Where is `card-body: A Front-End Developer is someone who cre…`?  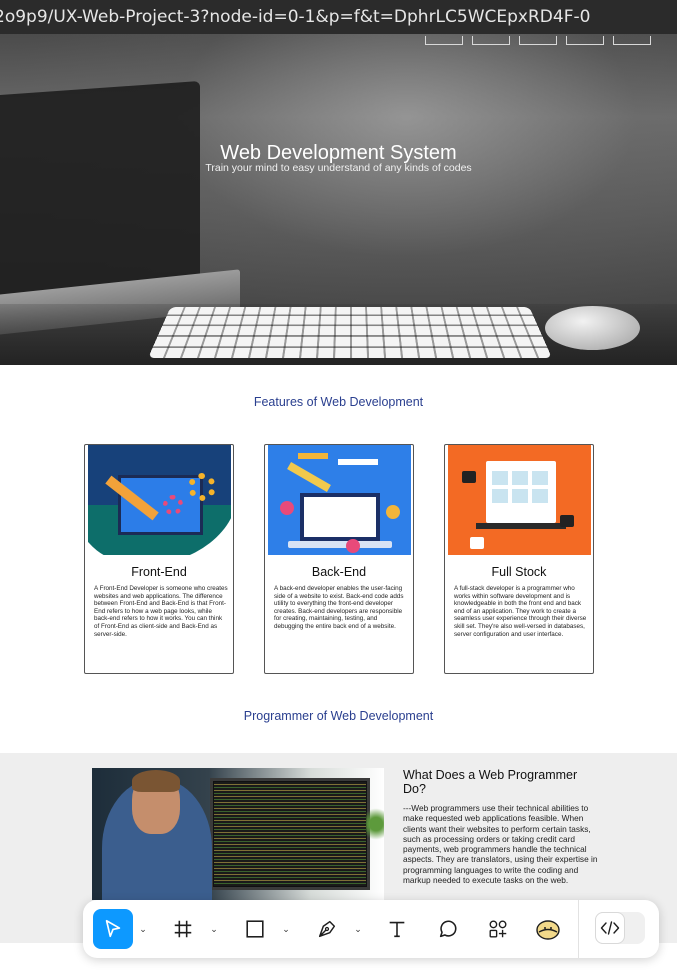 card-body: A Front-End Developer is someone who cre… is located at coordinates (161, 611).